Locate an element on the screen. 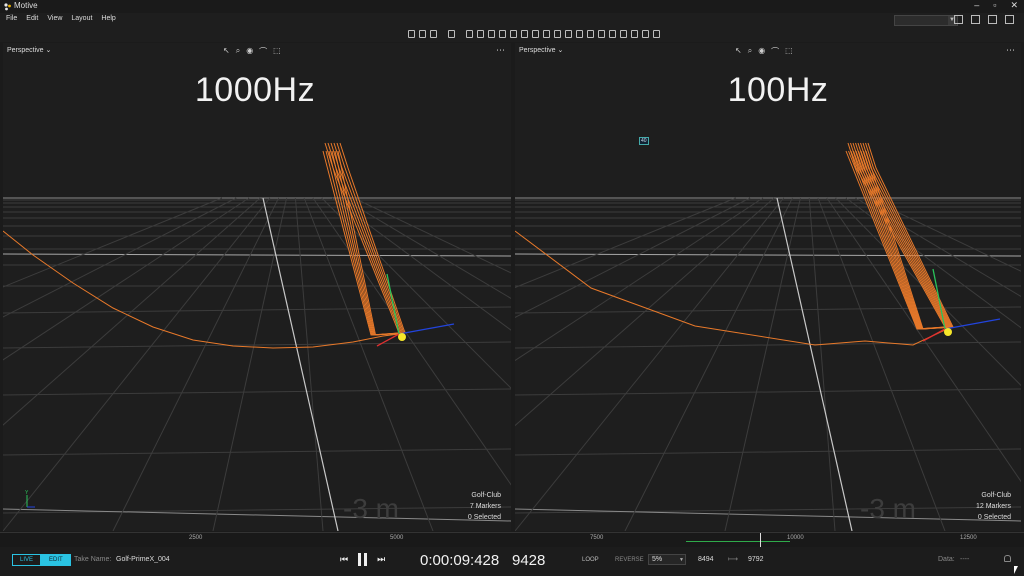 Image resolution: width=1024 pixels, height=576 pixels. layout-calibrate-icon is located at coordinates (958, 19).